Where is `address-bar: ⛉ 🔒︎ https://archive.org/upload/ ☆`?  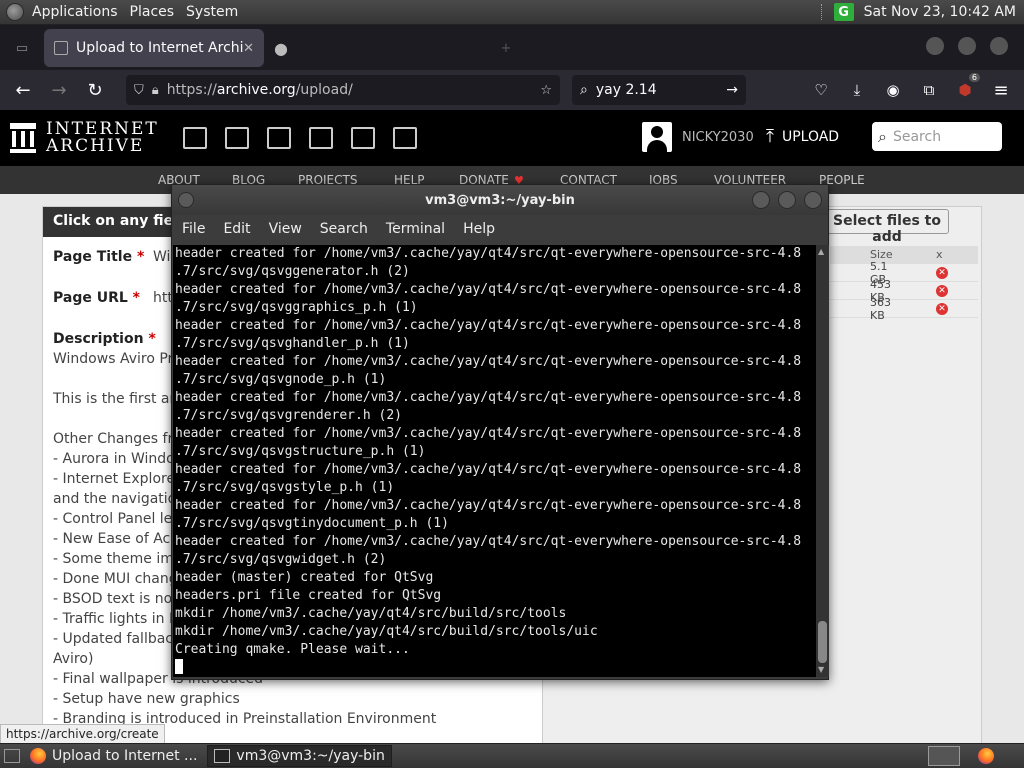 address-bar: ⛉ 🔒︎ https://archive.org/upload/ ☆ is located at coordinates (343, 90).